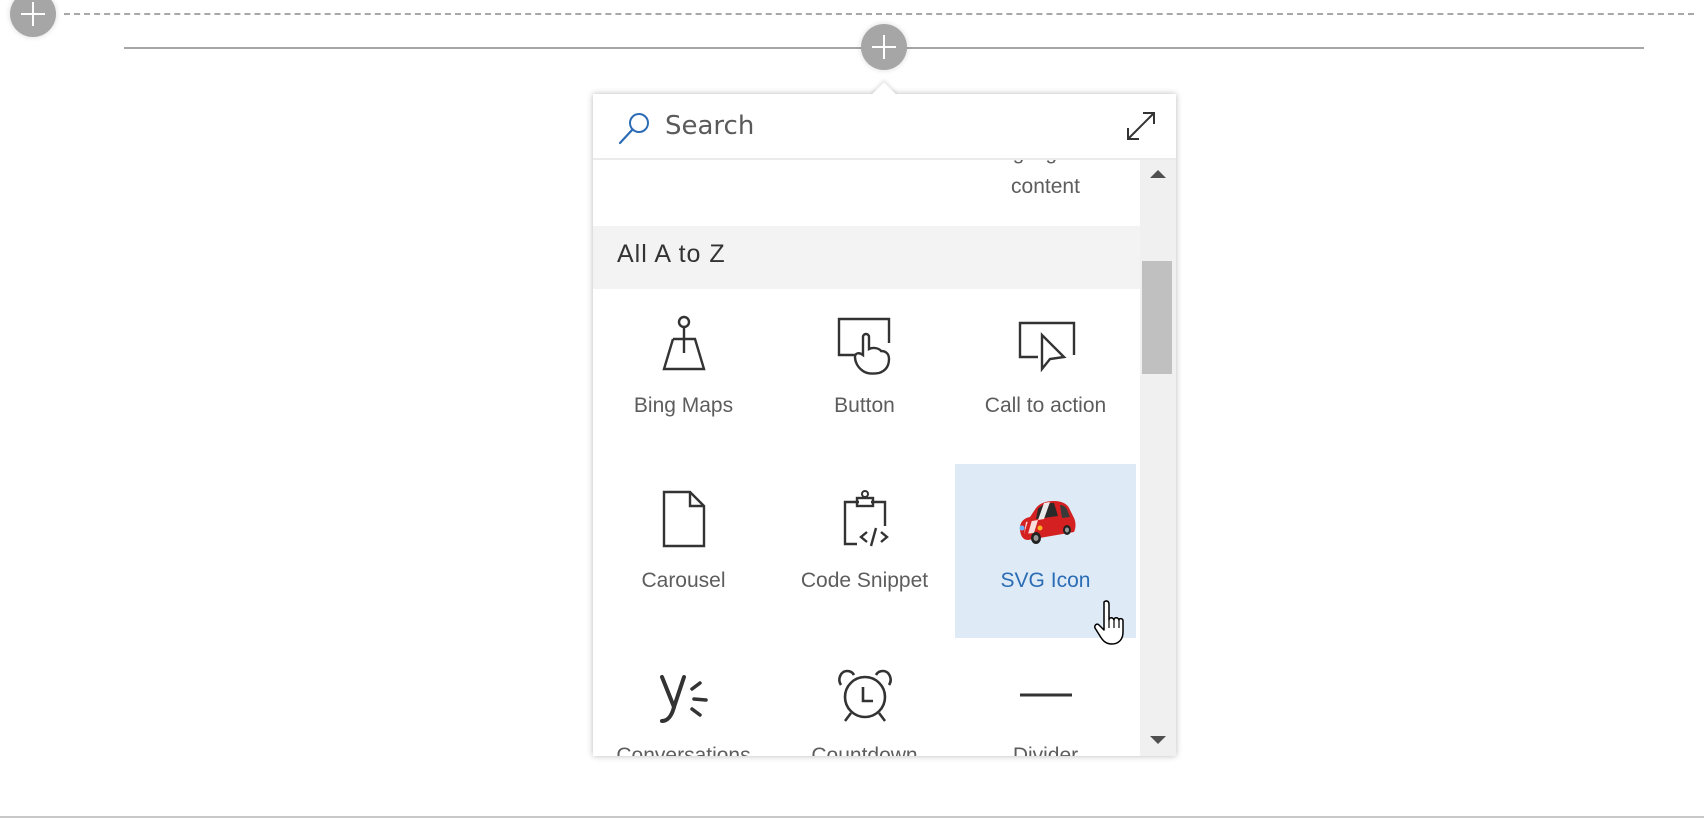 This screenshot has height=818, width=1704. What do you see at coordinates (1109, 622) in the screenshot?
I see `hand-pointer-cursor-icon` at bounding box center [1109, 622].